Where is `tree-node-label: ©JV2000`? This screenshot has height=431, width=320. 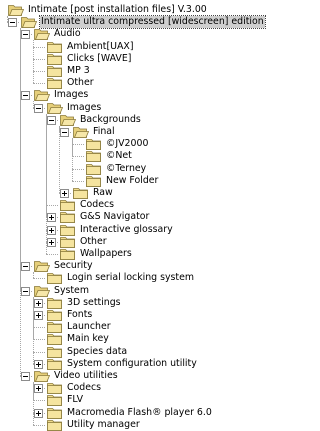
tree-node-label: ©JV2000 is located at coordinates (127, 144).